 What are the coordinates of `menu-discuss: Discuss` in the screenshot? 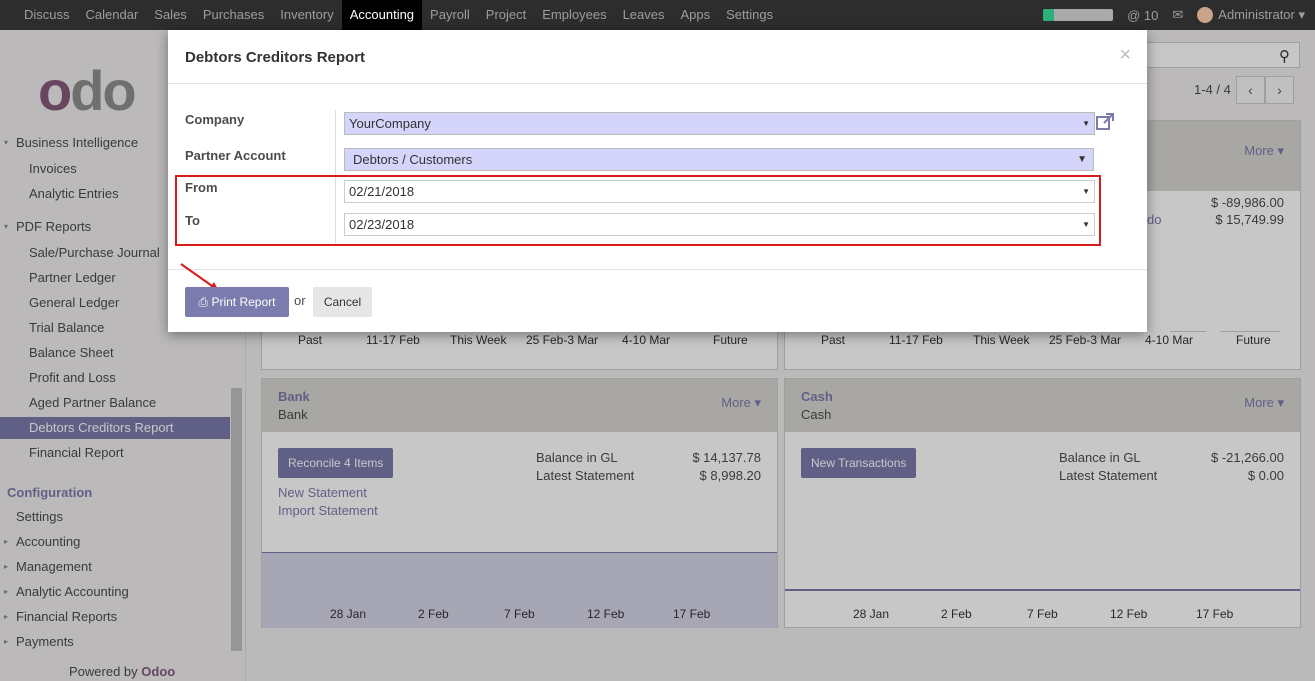 It's located at (47, 15).